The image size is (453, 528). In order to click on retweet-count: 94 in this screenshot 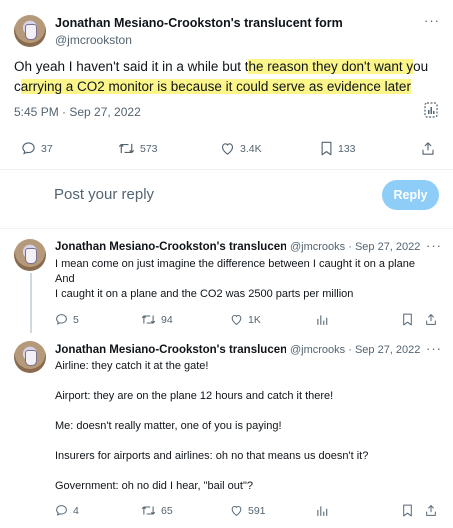, I will do `click(167, 319)`.